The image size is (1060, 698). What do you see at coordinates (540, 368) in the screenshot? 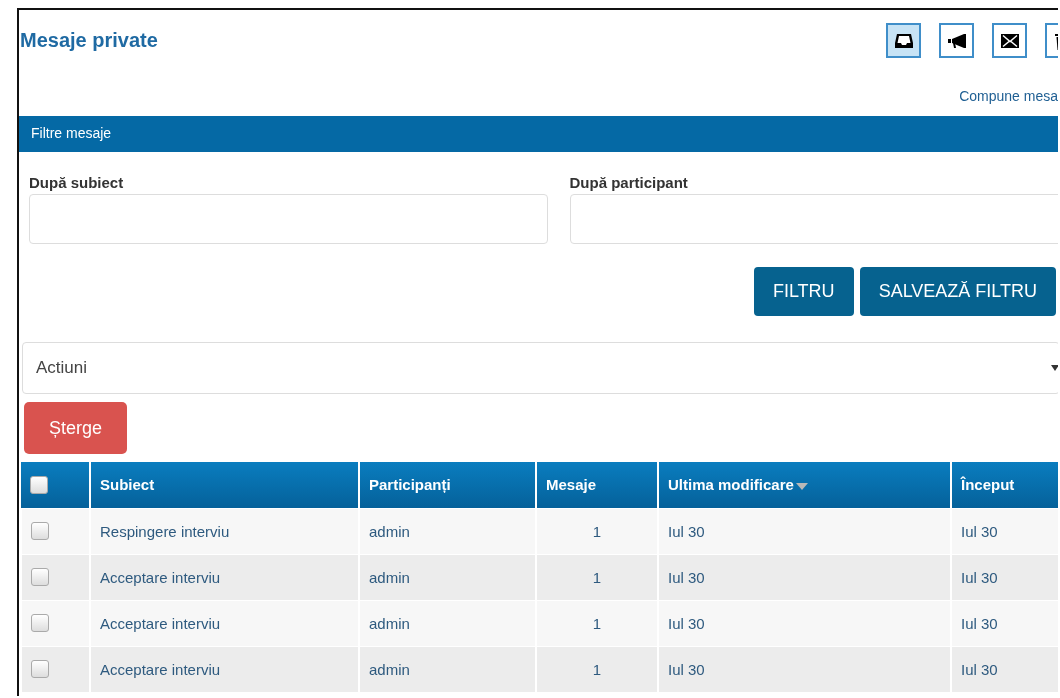
I see `actions-dropdown: Actiuni` at bounding box center [540, 368].